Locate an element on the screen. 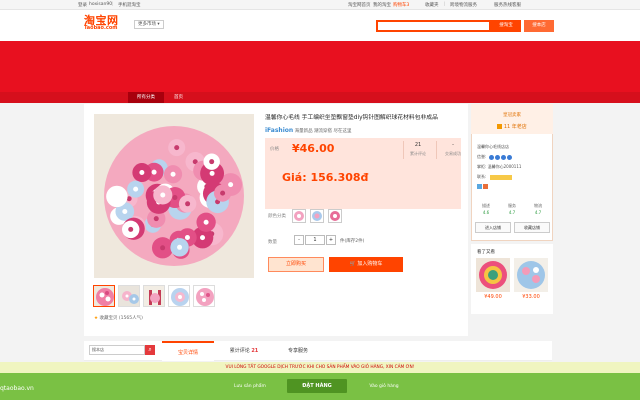 The image size is (640, 400). product-title: 温馨你心毛线 手工编织坐垫飘窗垫diy钩针图解织球花材料包非成品 is located at coordinates (351, 118).